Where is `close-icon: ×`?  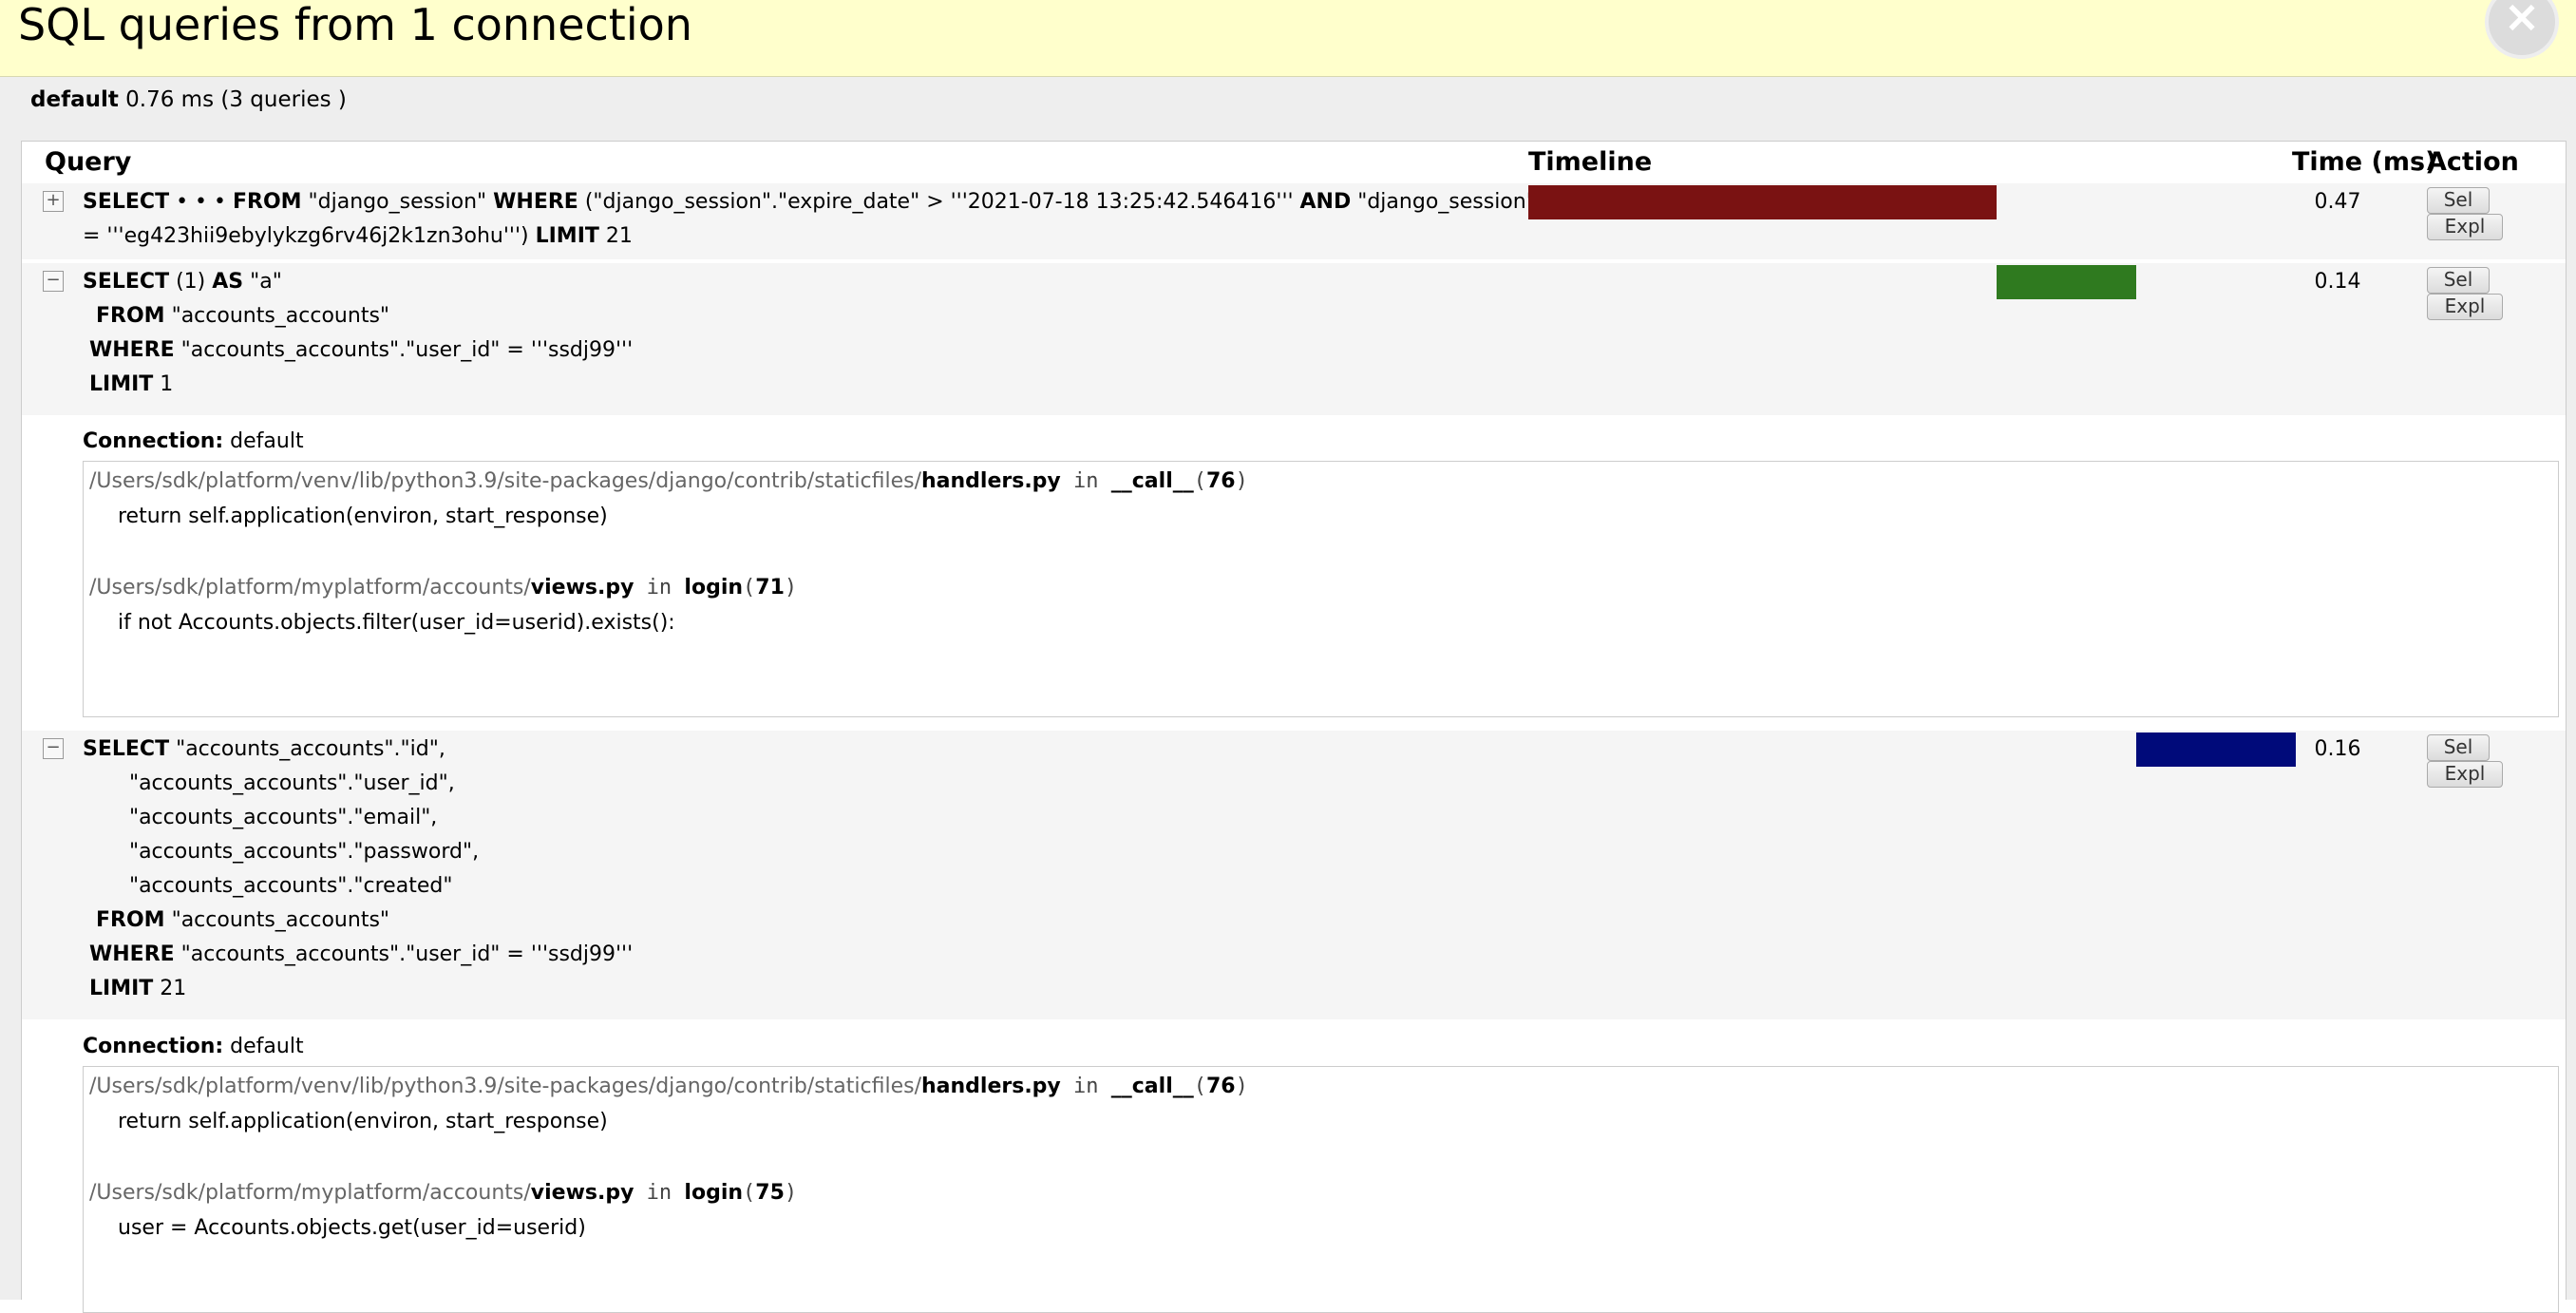
close-icon: × is located at coordinates (2522, 21).